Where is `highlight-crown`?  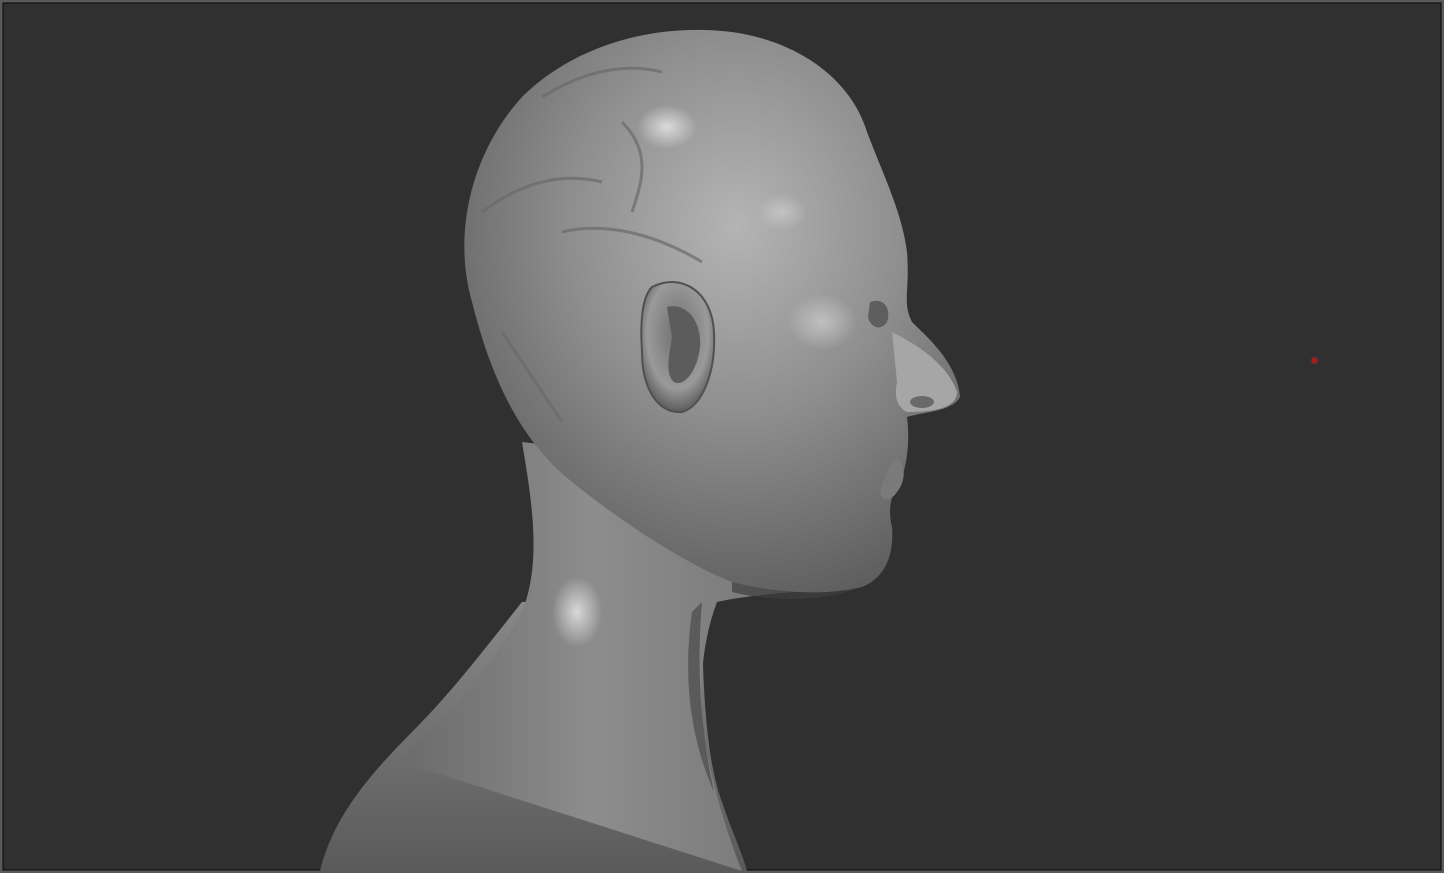 highlight-crown is located at coordinates (667, 127).